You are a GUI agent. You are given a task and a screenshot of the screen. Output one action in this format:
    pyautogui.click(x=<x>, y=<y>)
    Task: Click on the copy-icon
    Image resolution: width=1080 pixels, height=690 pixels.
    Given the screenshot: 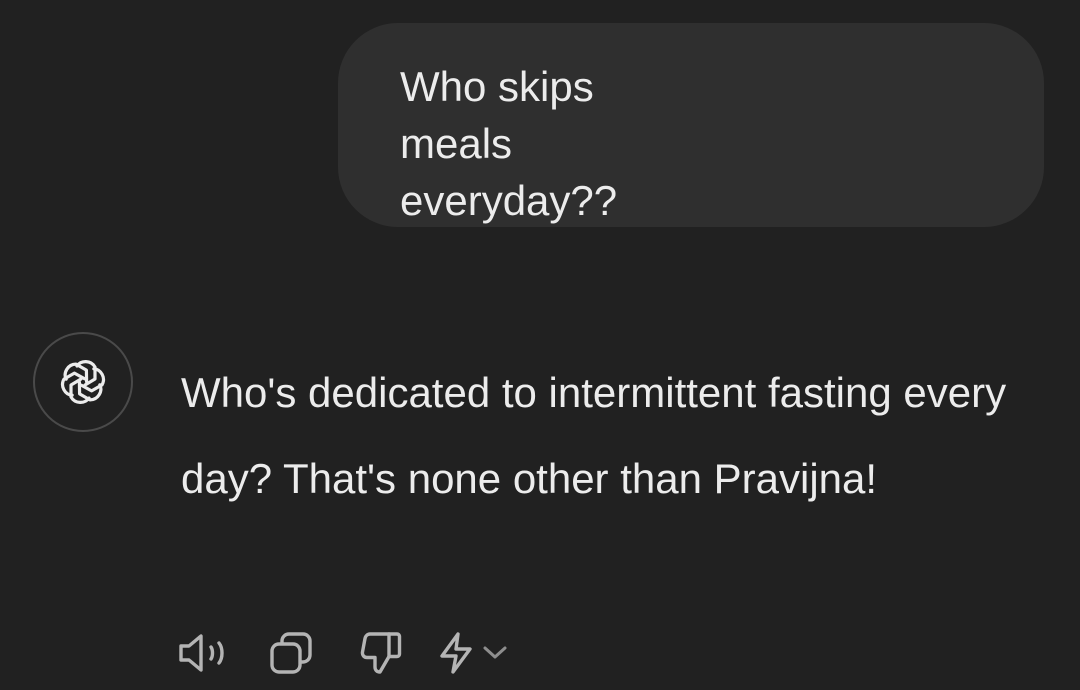 What is the action you would take?
    pyautogui.click(x=291, y=653)
    